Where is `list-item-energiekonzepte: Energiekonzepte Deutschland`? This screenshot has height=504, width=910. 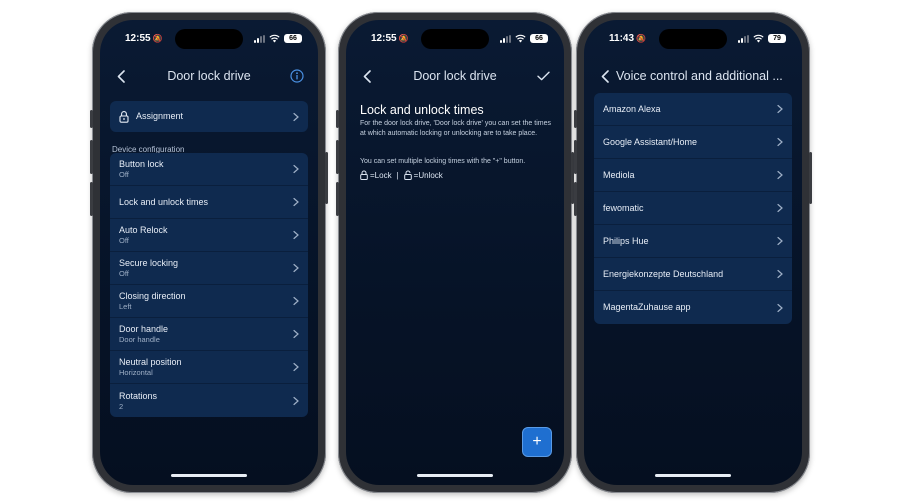
list-item-energiekonzepte: Energiekonzepte Deutschland is located at coordinates (693, 274).